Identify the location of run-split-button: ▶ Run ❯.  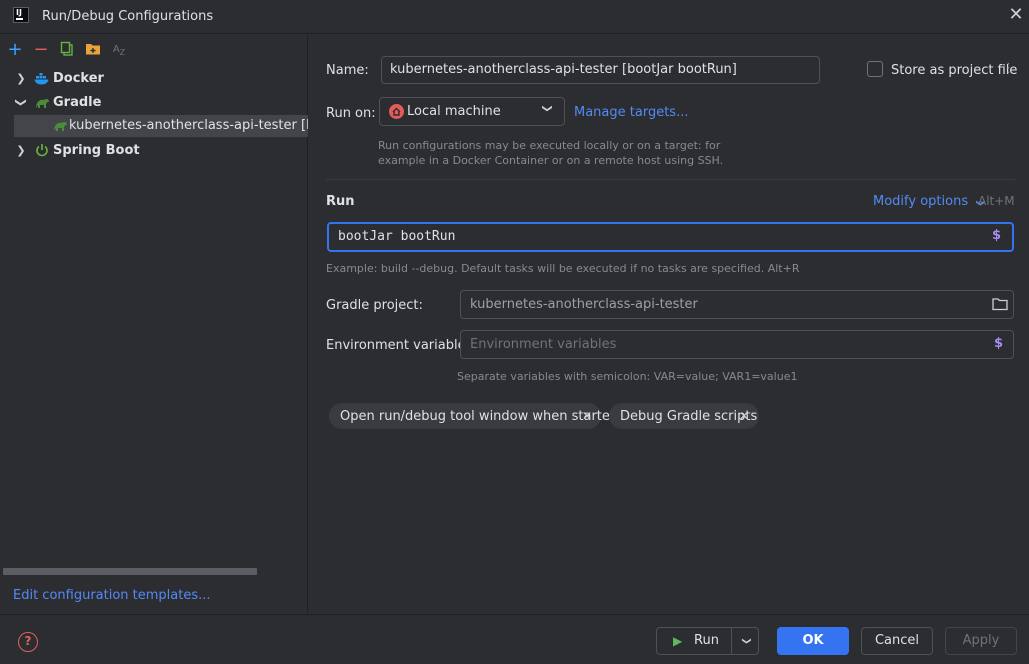
(707, 641).